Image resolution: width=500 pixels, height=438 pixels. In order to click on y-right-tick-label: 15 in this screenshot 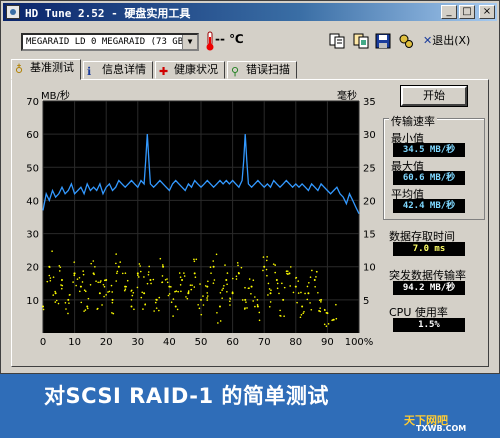, I will do `click(369, 235)`.